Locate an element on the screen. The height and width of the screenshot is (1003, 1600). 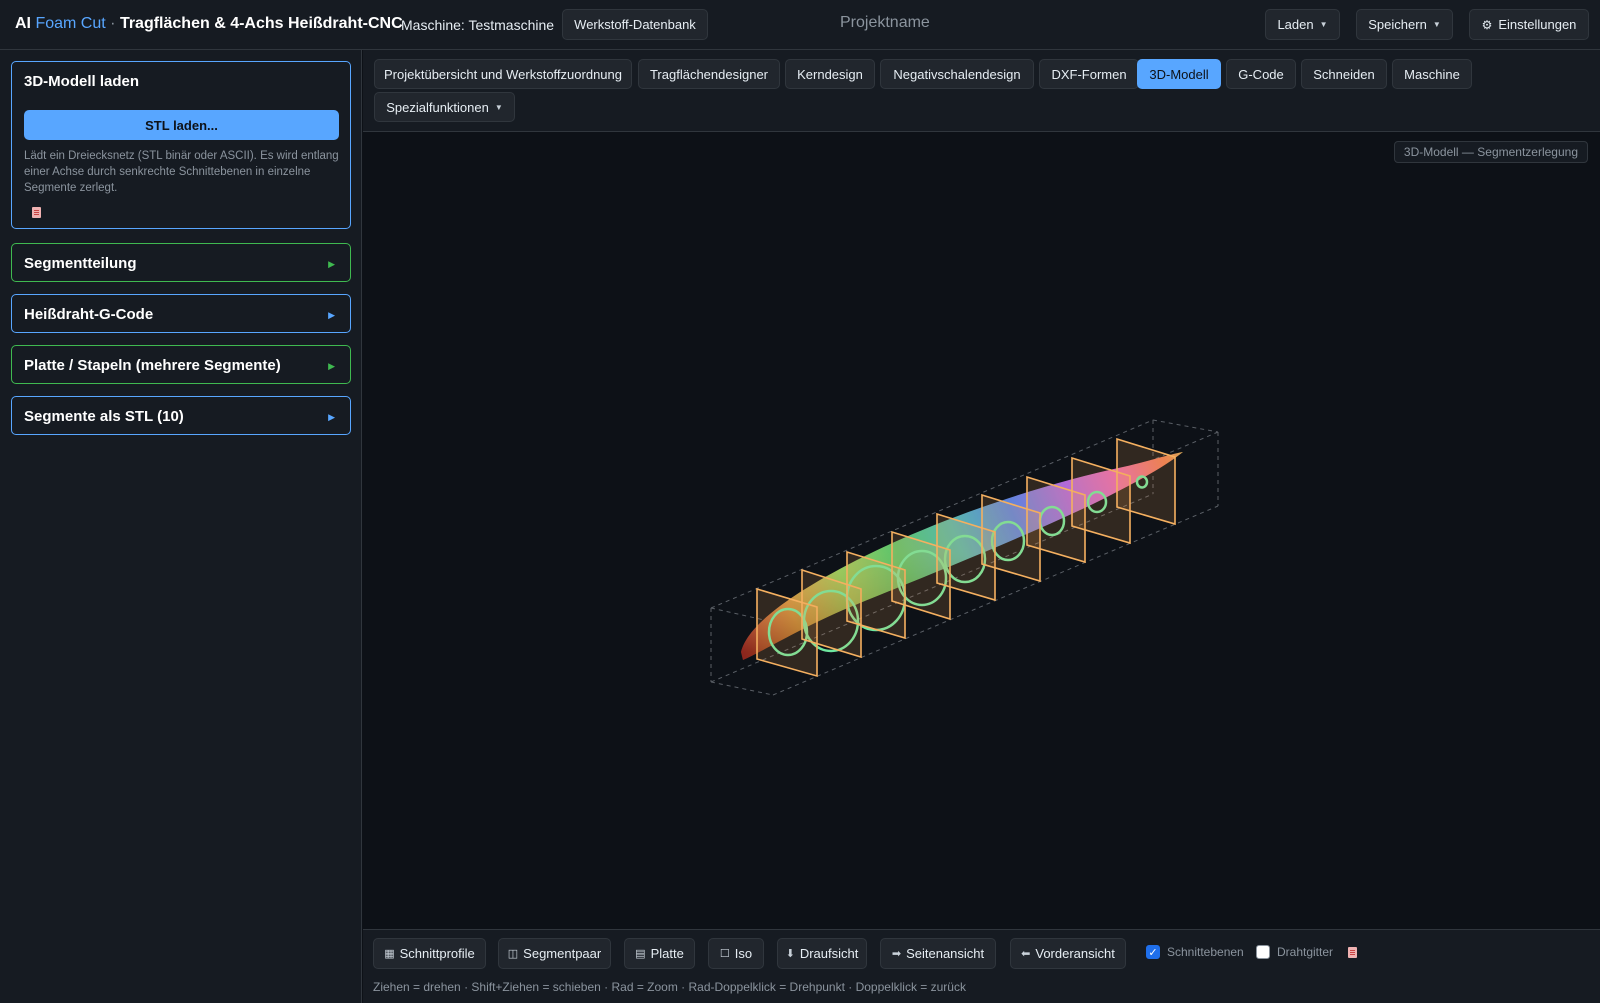
tab-label: Tragflächendesigner is located at coordinates (709, 74).